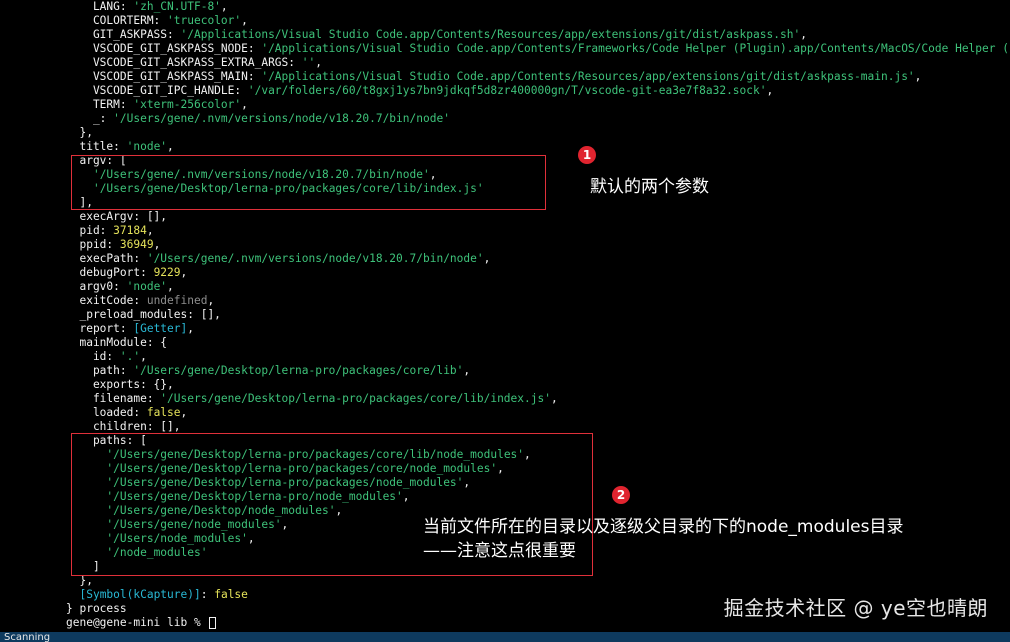  Describe the element at coordinates (90, 118) in the screenshot. I see `terminal-token: _:` at that location.